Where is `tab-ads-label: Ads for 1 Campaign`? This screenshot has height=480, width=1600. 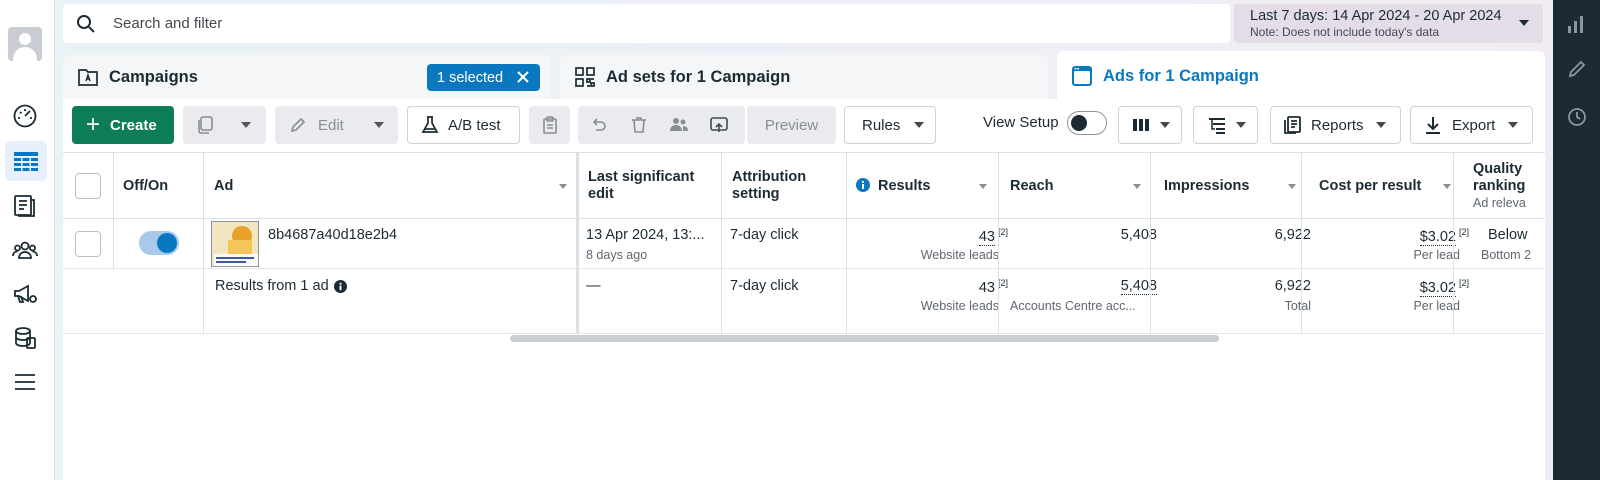 tab-ads-label: Ads for 1 Campaign is located at coordinates (1181, 75).